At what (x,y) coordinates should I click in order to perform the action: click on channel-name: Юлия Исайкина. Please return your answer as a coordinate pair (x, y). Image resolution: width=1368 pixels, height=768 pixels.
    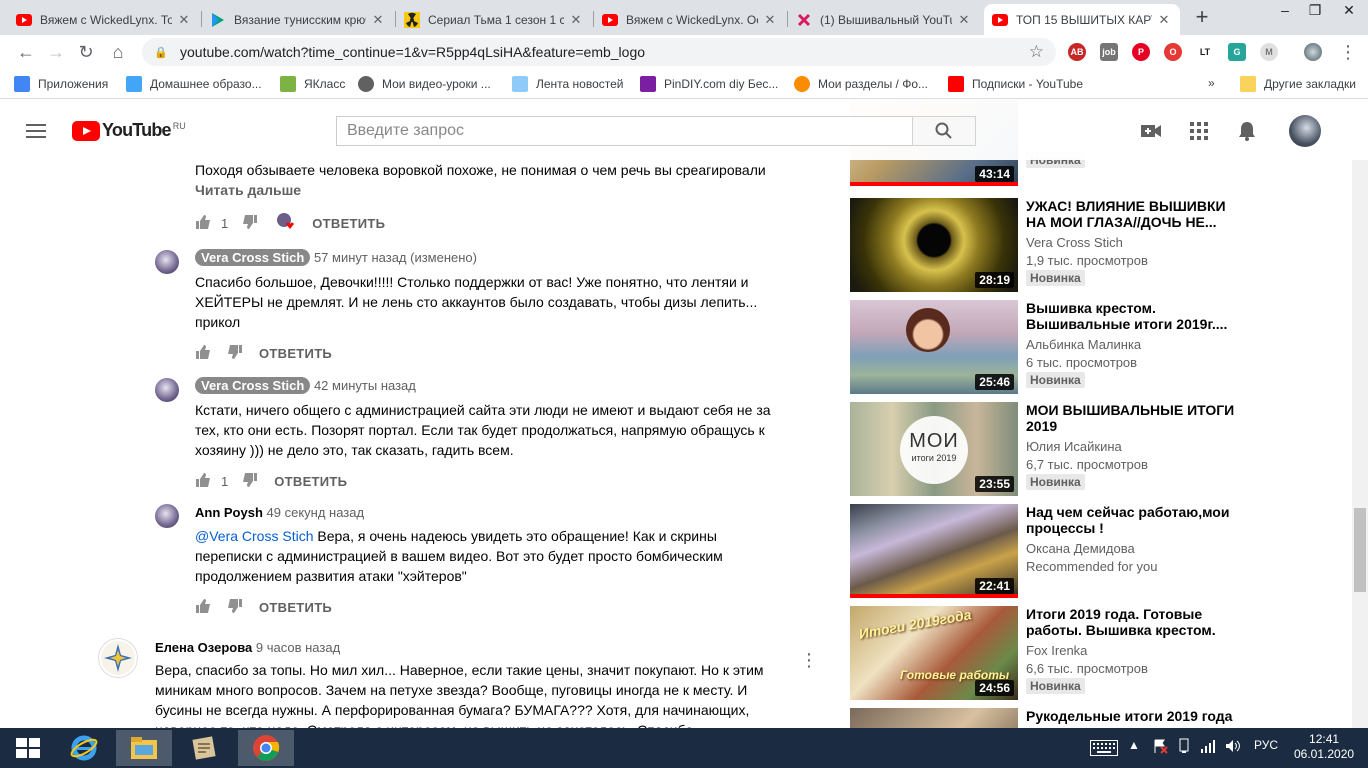
    Looking at the image, I should click on (1074, 446).